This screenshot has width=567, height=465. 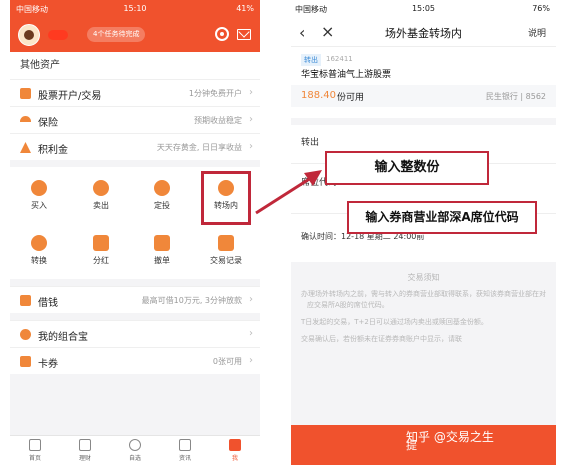 What do you see at coordinates (423, 33) in the screenshot?
I see `page-title: 场外基金转场内` at bounding box center [423, 33].